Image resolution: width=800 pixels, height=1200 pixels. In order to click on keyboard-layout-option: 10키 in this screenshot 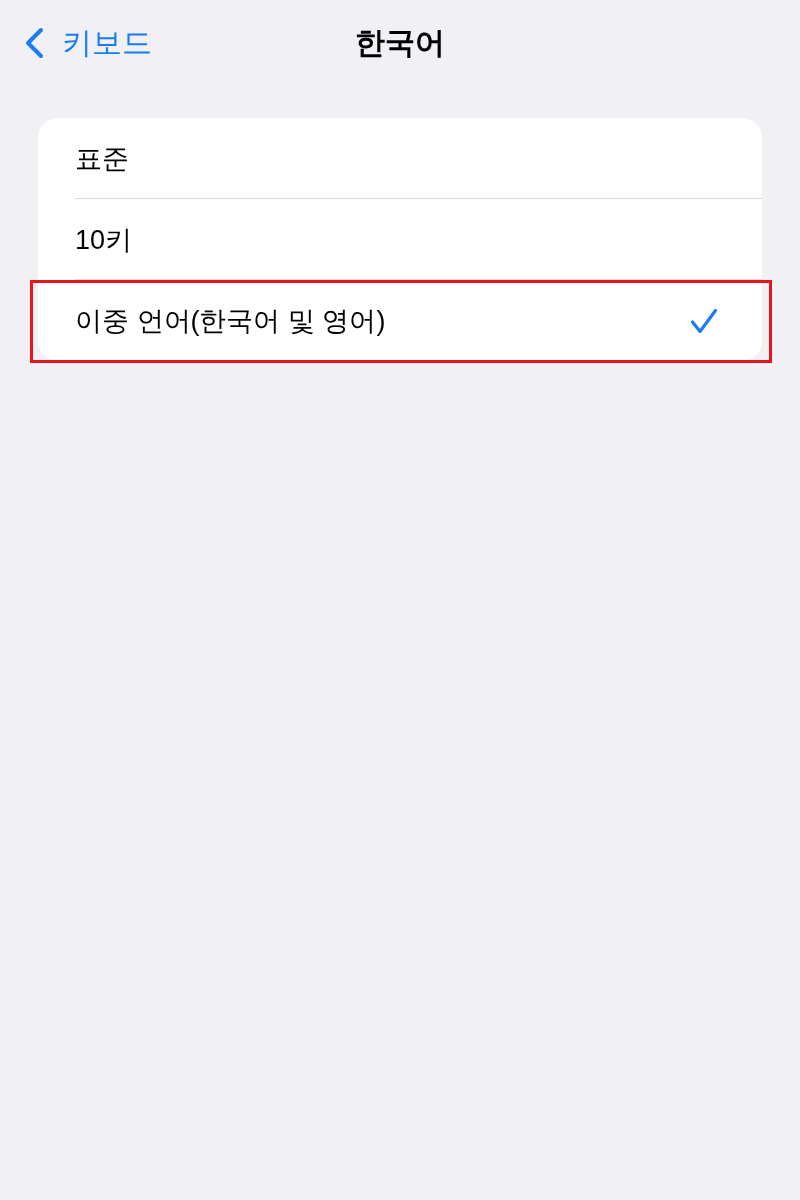, I will do `click(400, 239)`.